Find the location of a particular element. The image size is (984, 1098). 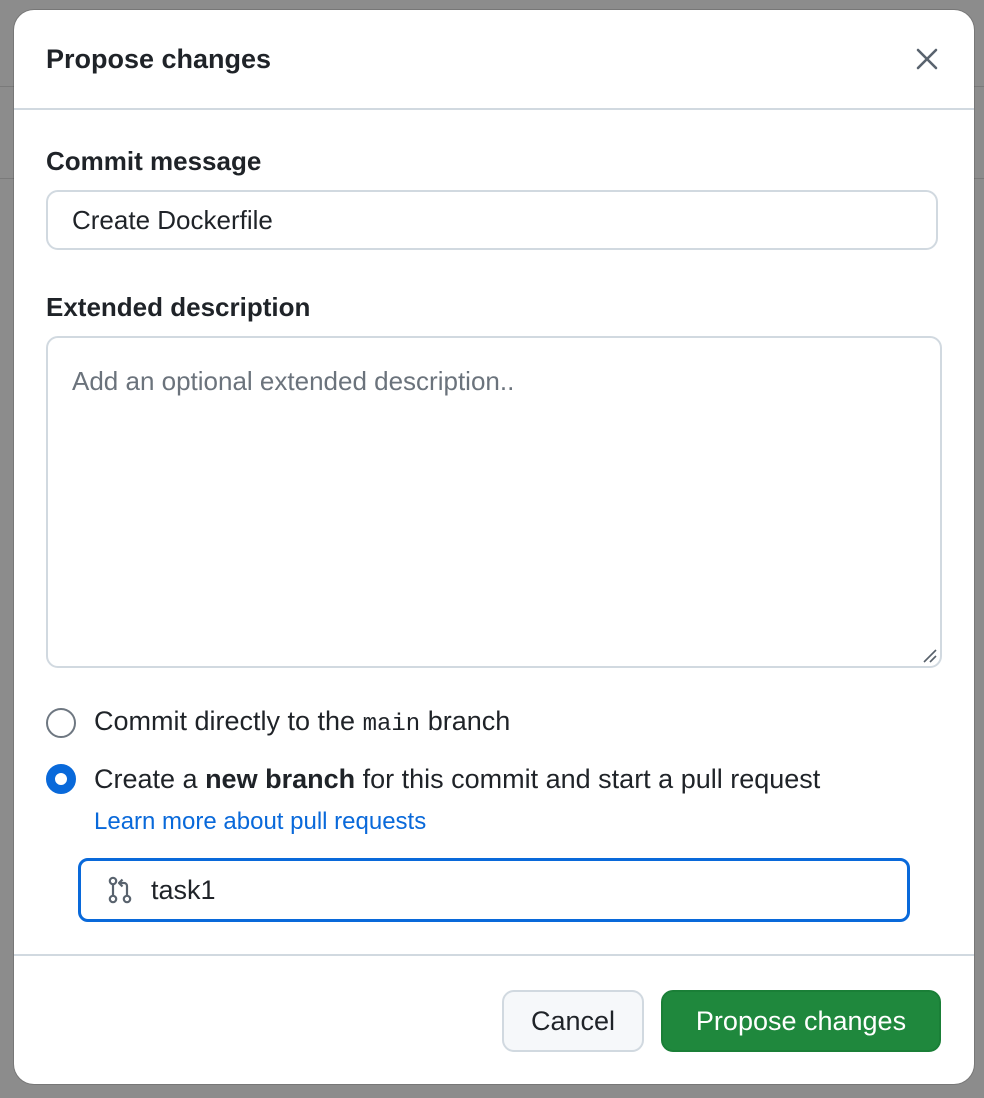

commit-directly-radio is located at coordinates (61, 723).